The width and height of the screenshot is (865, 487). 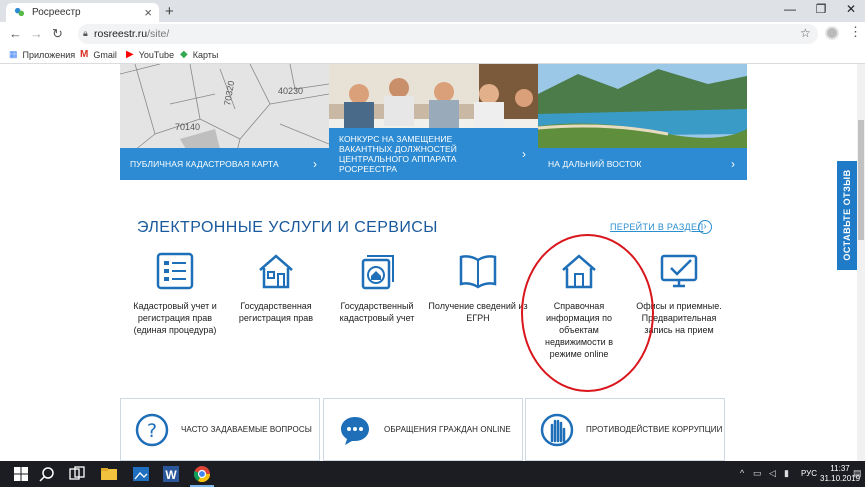 What do you see at coordinates (141, 474) in the screenshot?
I see `photos-app-icon` at bounding box center [141, 474].